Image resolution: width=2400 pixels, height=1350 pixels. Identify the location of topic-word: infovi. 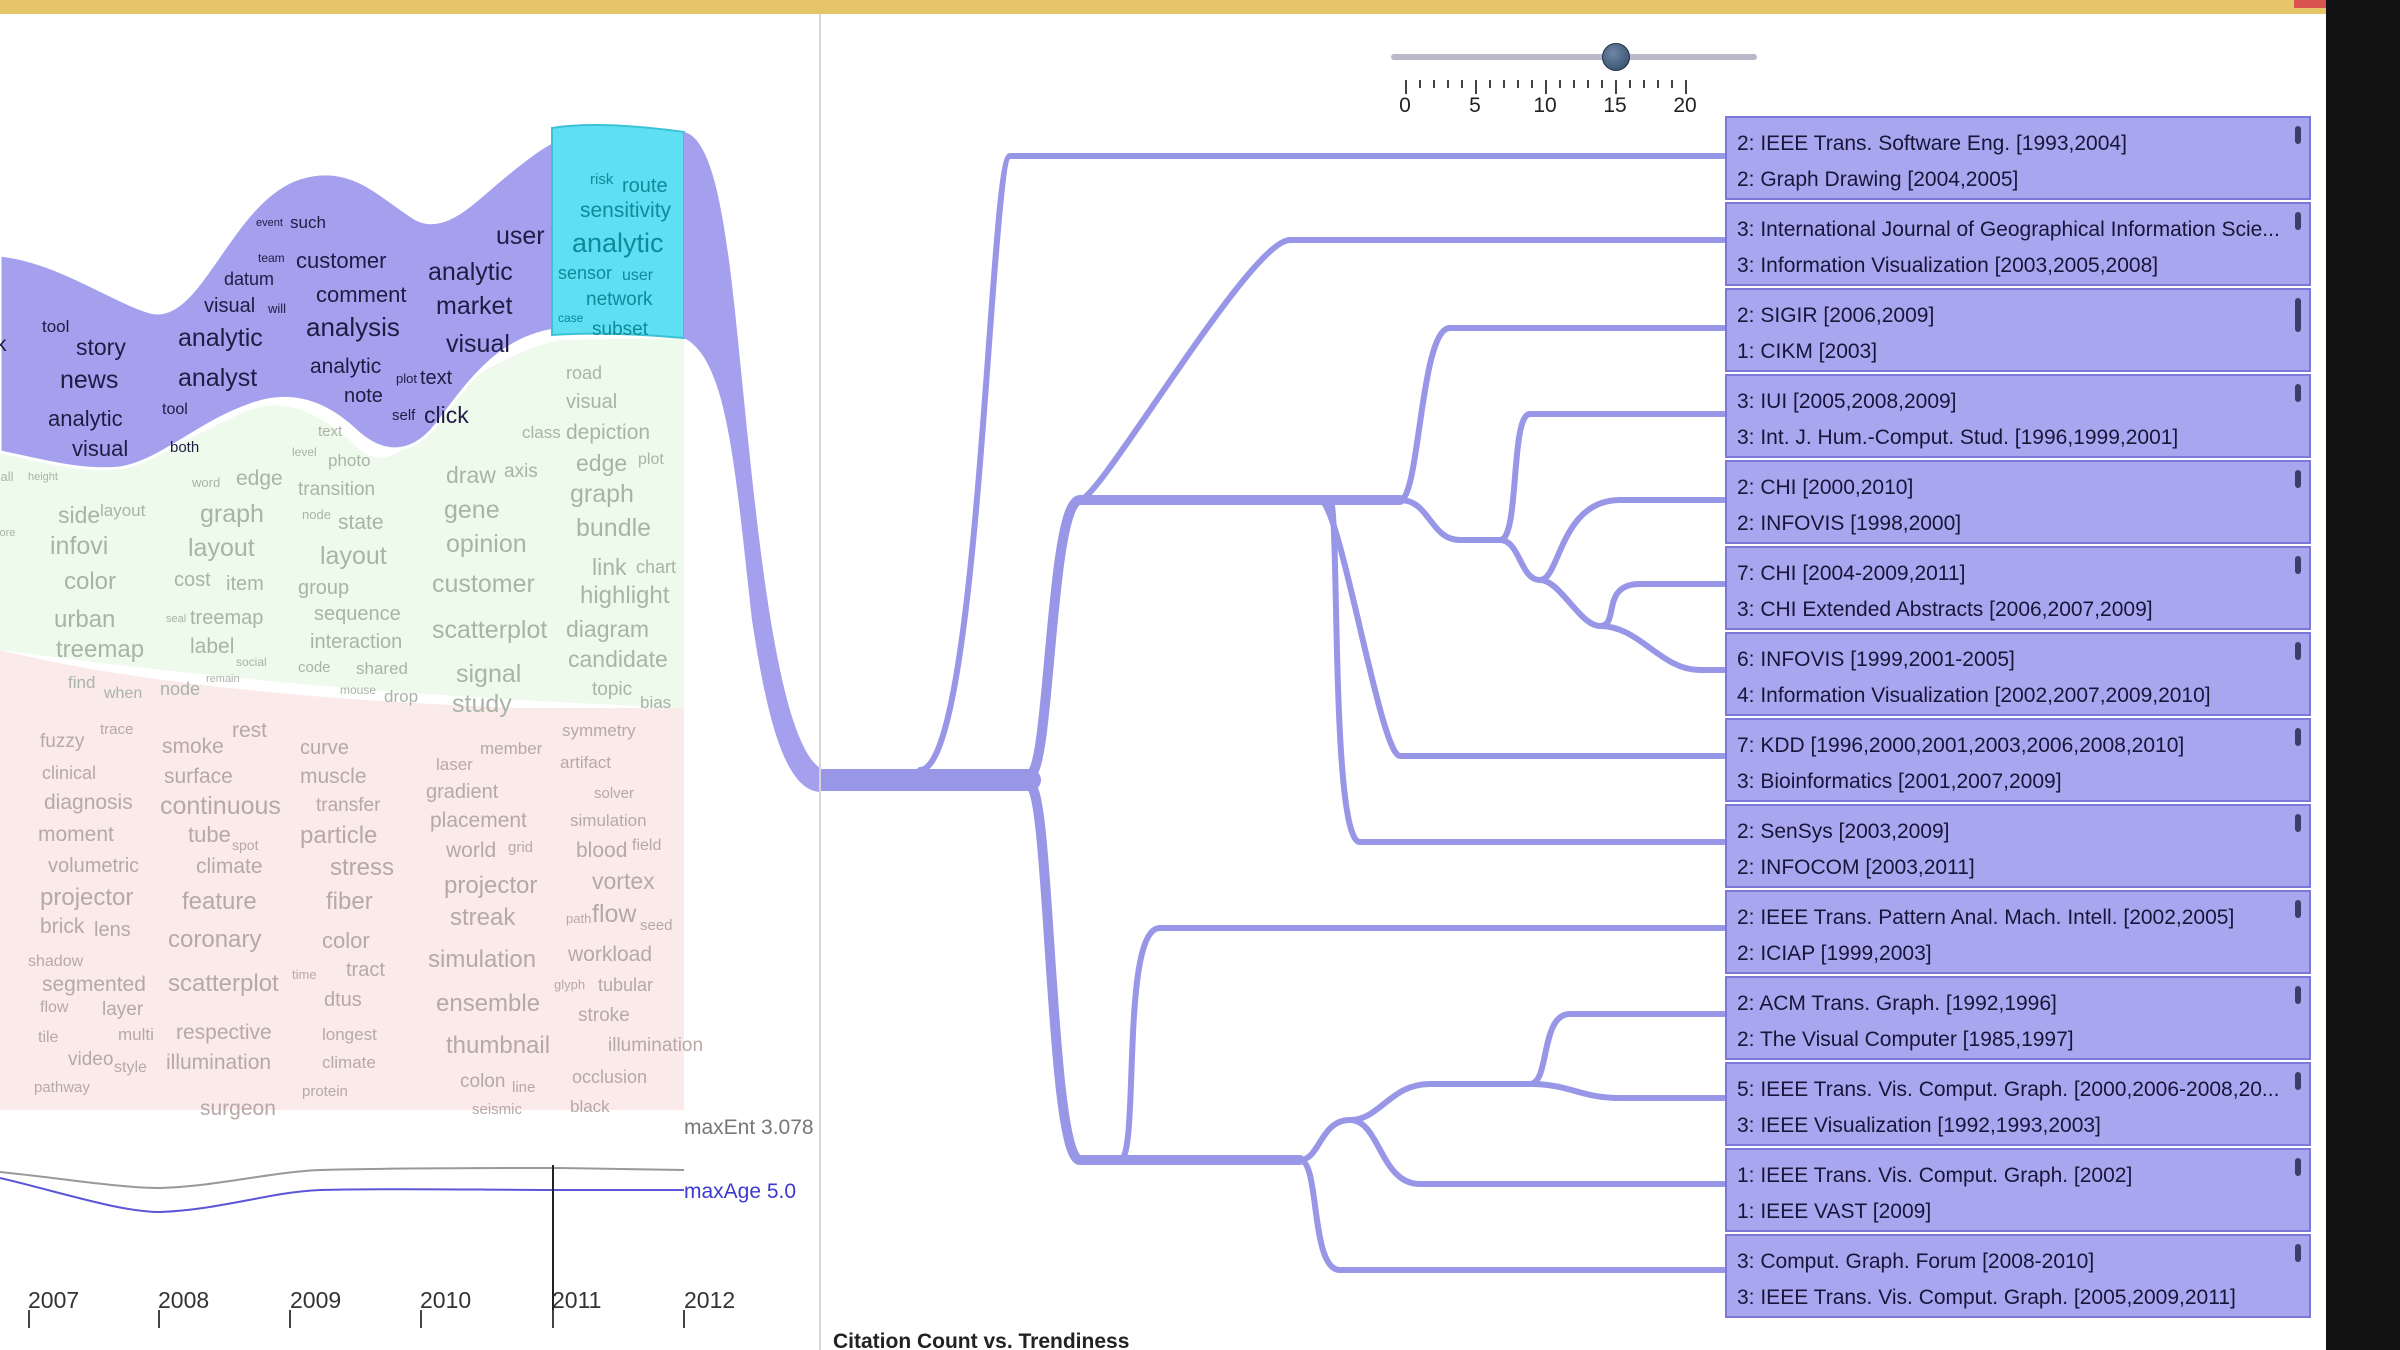
(79, 546).